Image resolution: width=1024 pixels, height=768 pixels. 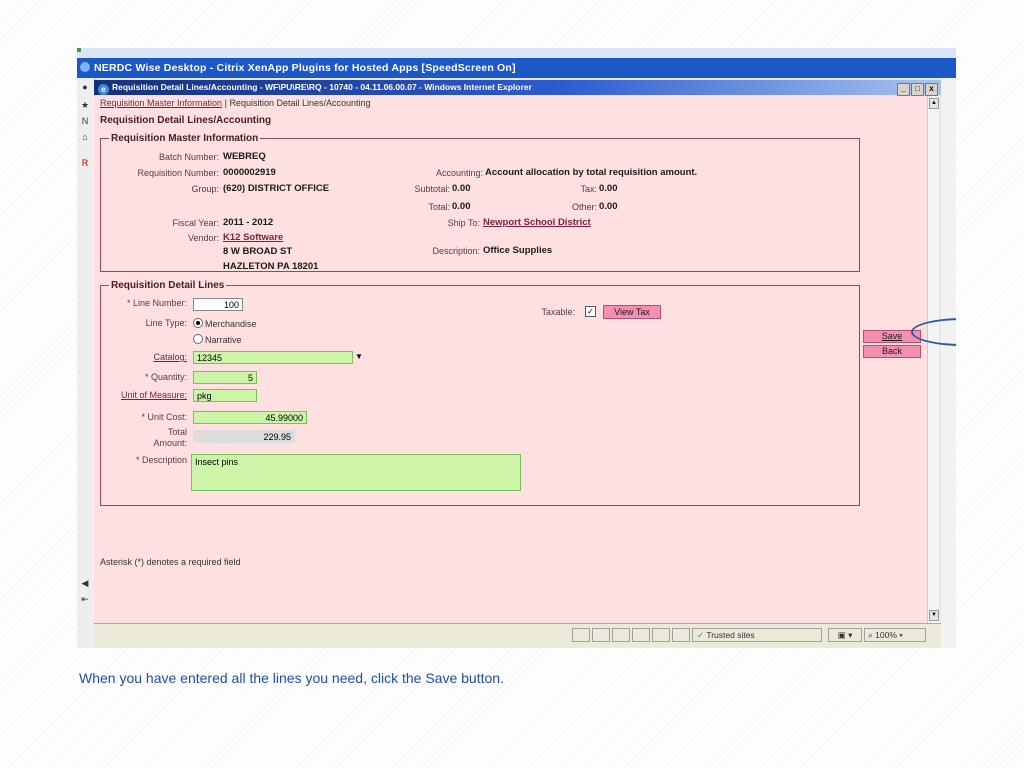 I want to click on reqnum-label: Requisition Number:, so click(x=178, y=173).